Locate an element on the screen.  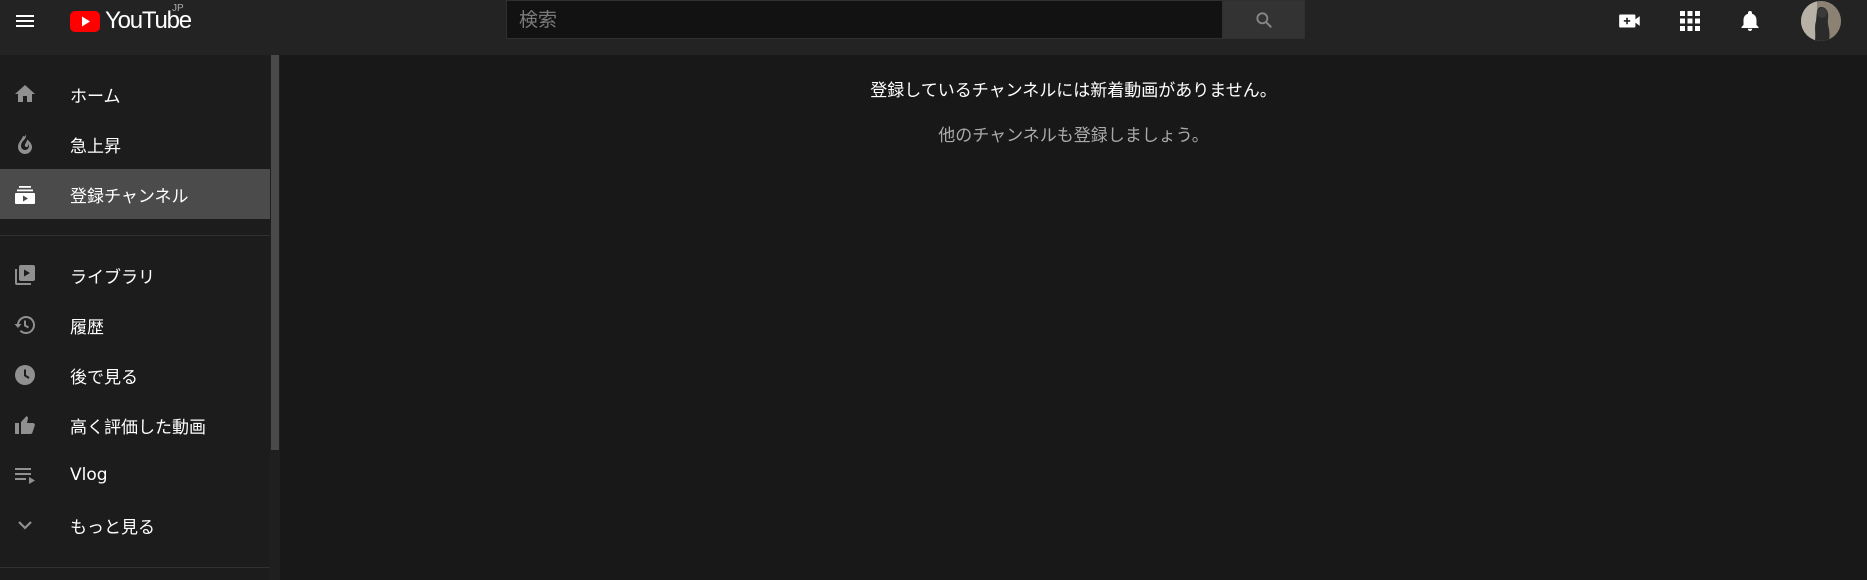
sidebar-item-label: 高く評価した動画 is located at coordinates (138, 427).